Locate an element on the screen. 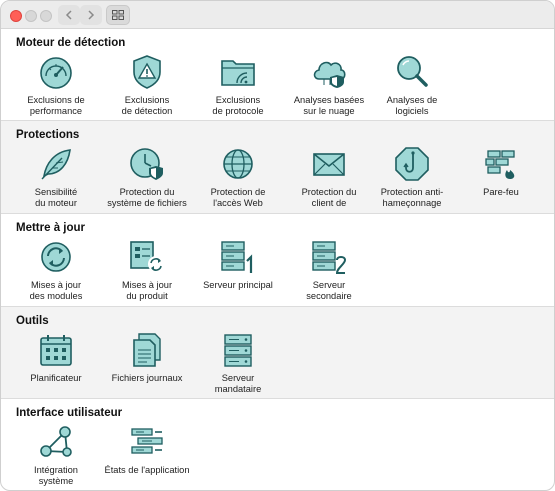 The height and width of the screenshot is (491, 555). pref-item-engine-sensitivity: Sensibilité du moteur is located at coordinates (56, 177).